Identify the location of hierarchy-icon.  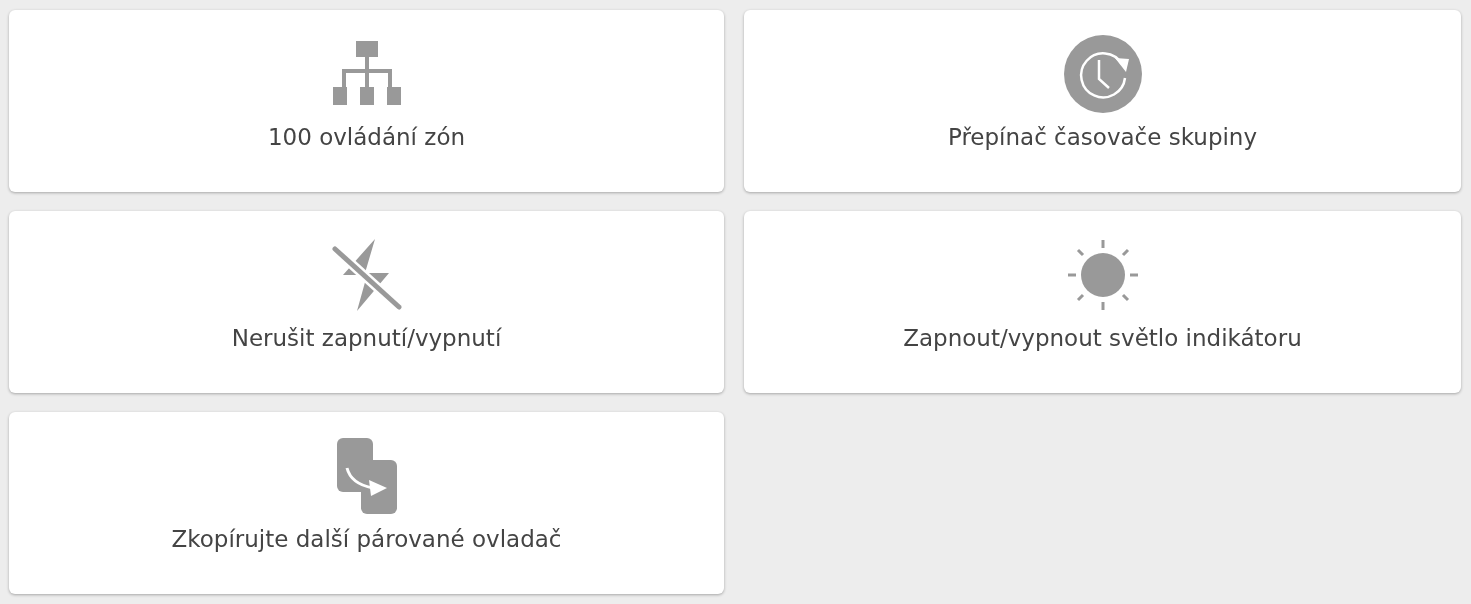
(366, 74).